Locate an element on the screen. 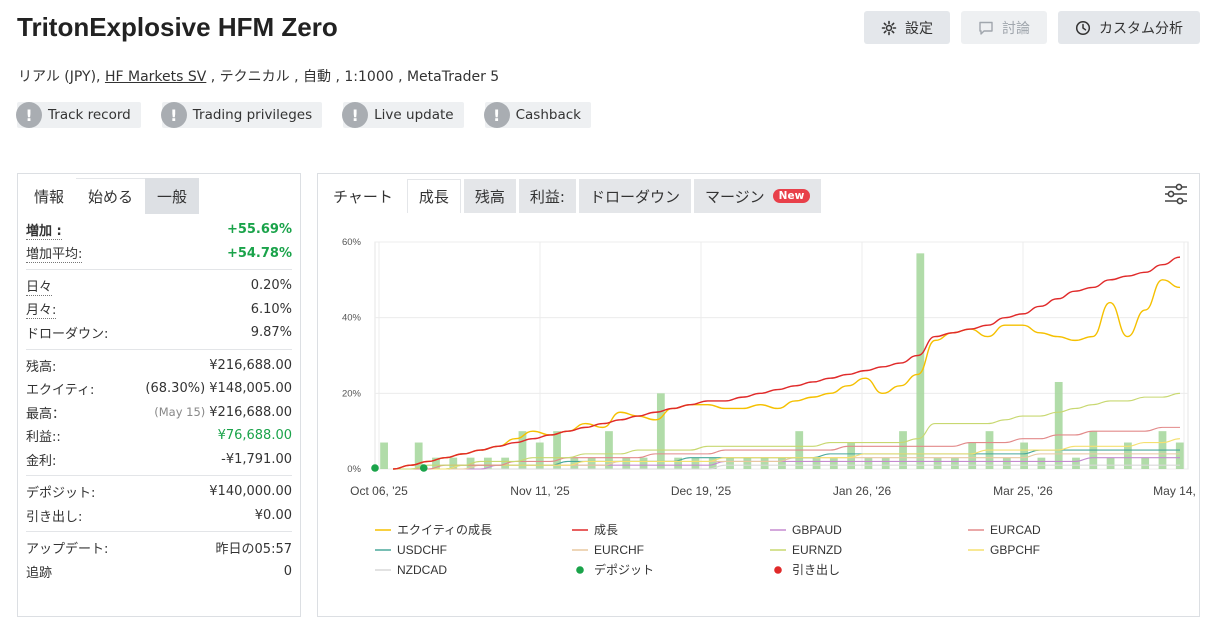 This screenshot has width=1206, height=625. stat-value: (68.30%) ¥148,005.00 is located at coordinates (218, 388).